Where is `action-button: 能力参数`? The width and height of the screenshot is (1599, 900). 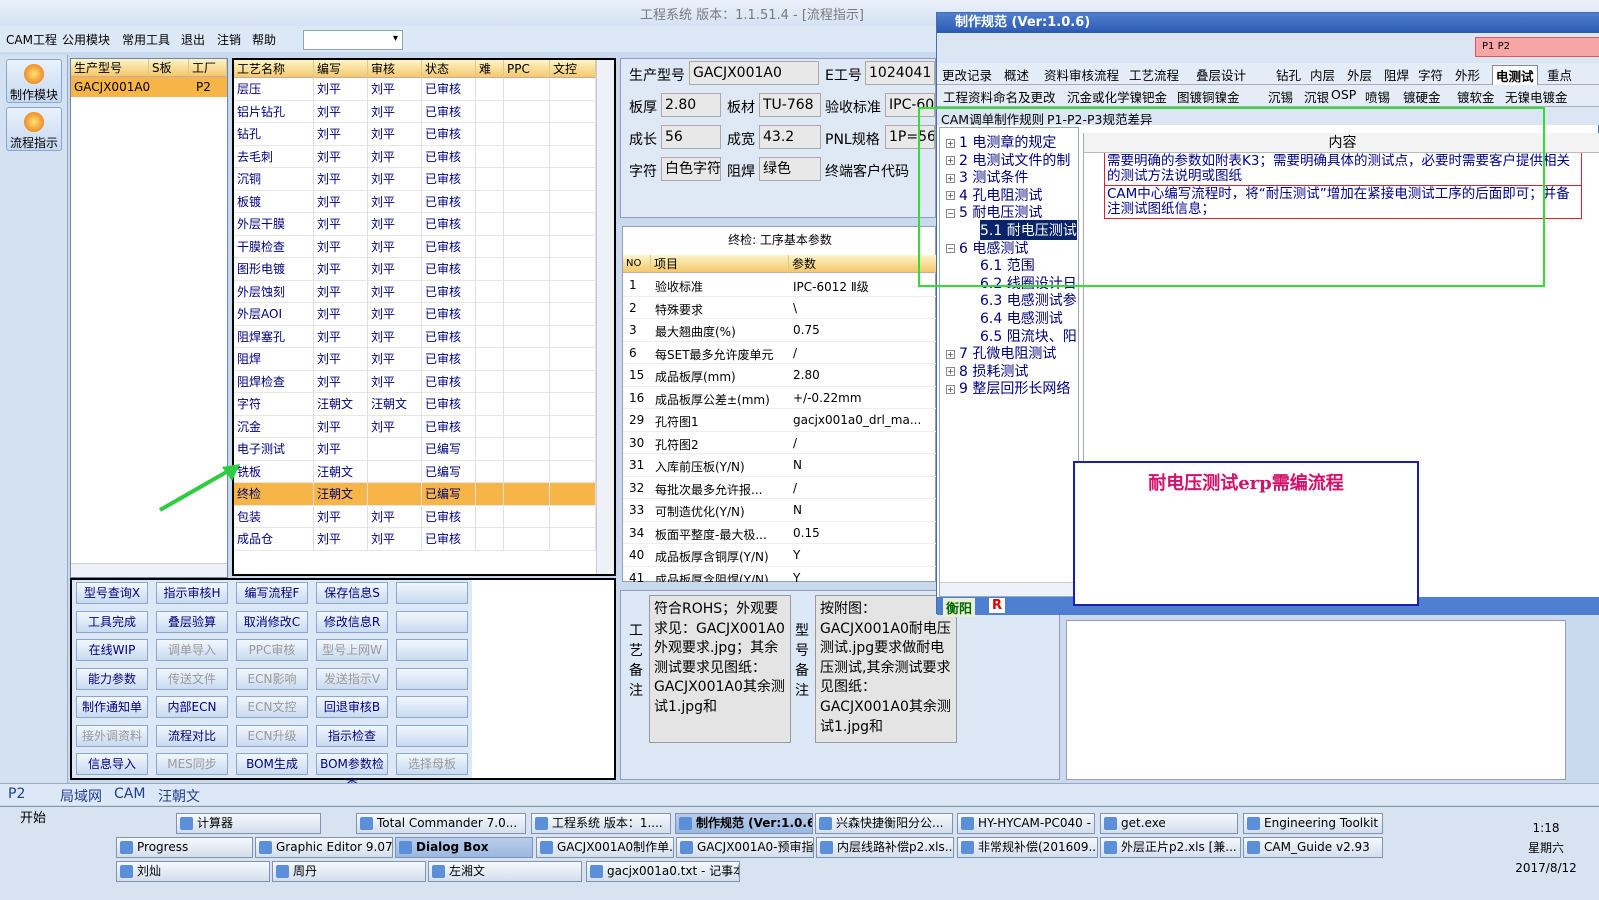
action-button: 能力参数 is located at coordinates (112, 678).